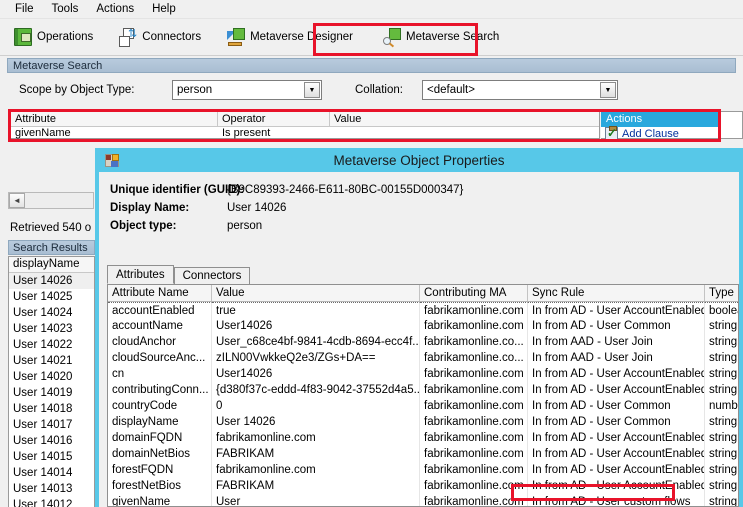 The width and height of the screenshot is (743, 507). What do you see at coordinates (51, 345) in the screenshot?
I see `list-item: User 14022` at bounding box center [51, 345].